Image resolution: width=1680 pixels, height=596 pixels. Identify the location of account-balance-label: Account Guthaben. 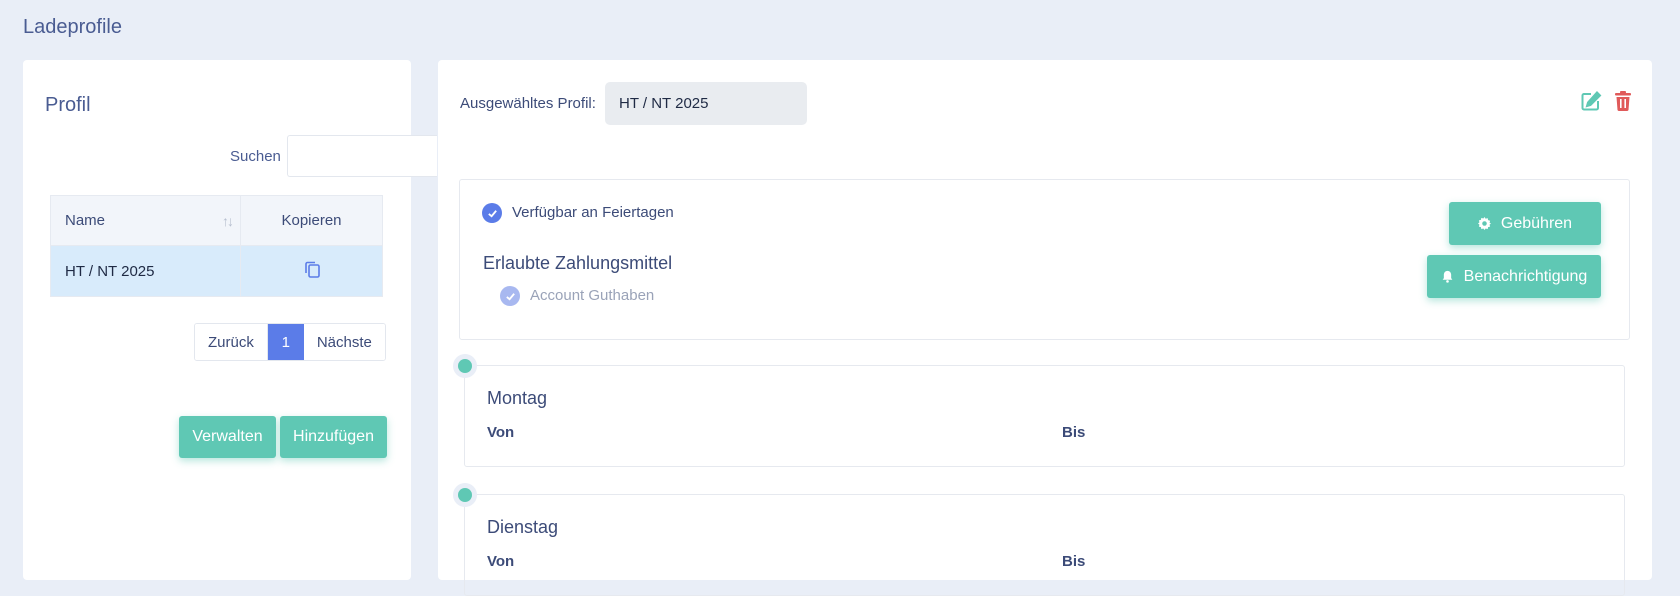
(592, 295).